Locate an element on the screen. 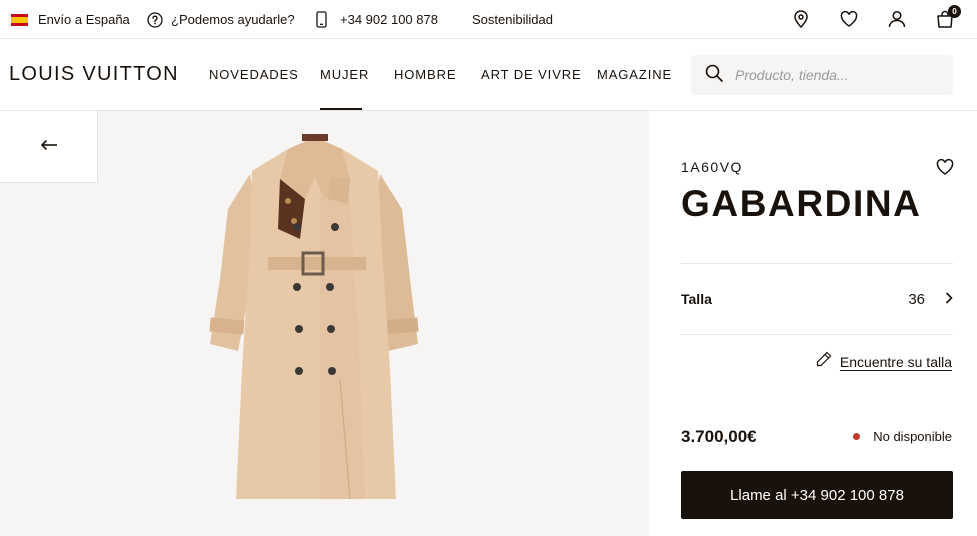 The width and height of the screenshot is (977, 536). unavailable-dot-icon is located at coordinates (857, 436).